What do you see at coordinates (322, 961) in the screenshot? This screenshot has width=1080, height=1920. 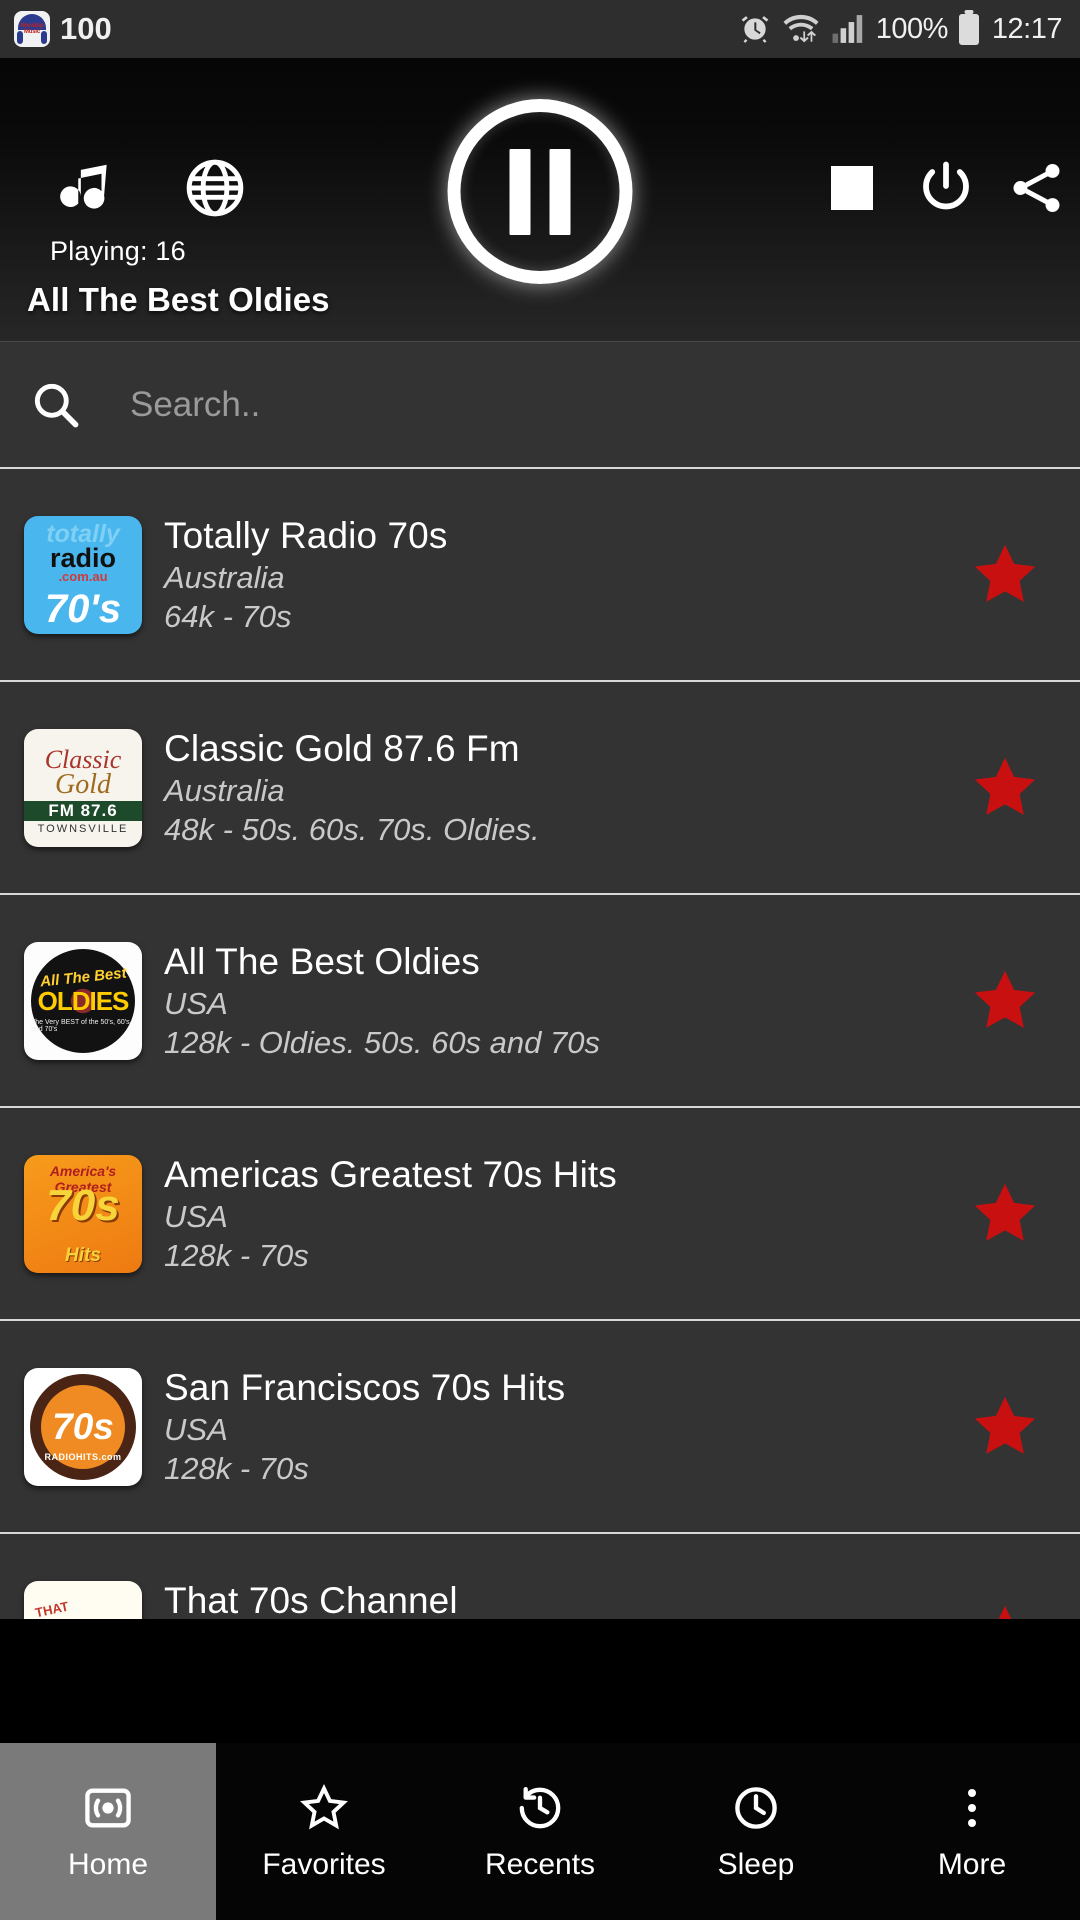 I see `station-name: All The Best Oldies` at bounding box center [322, 961].